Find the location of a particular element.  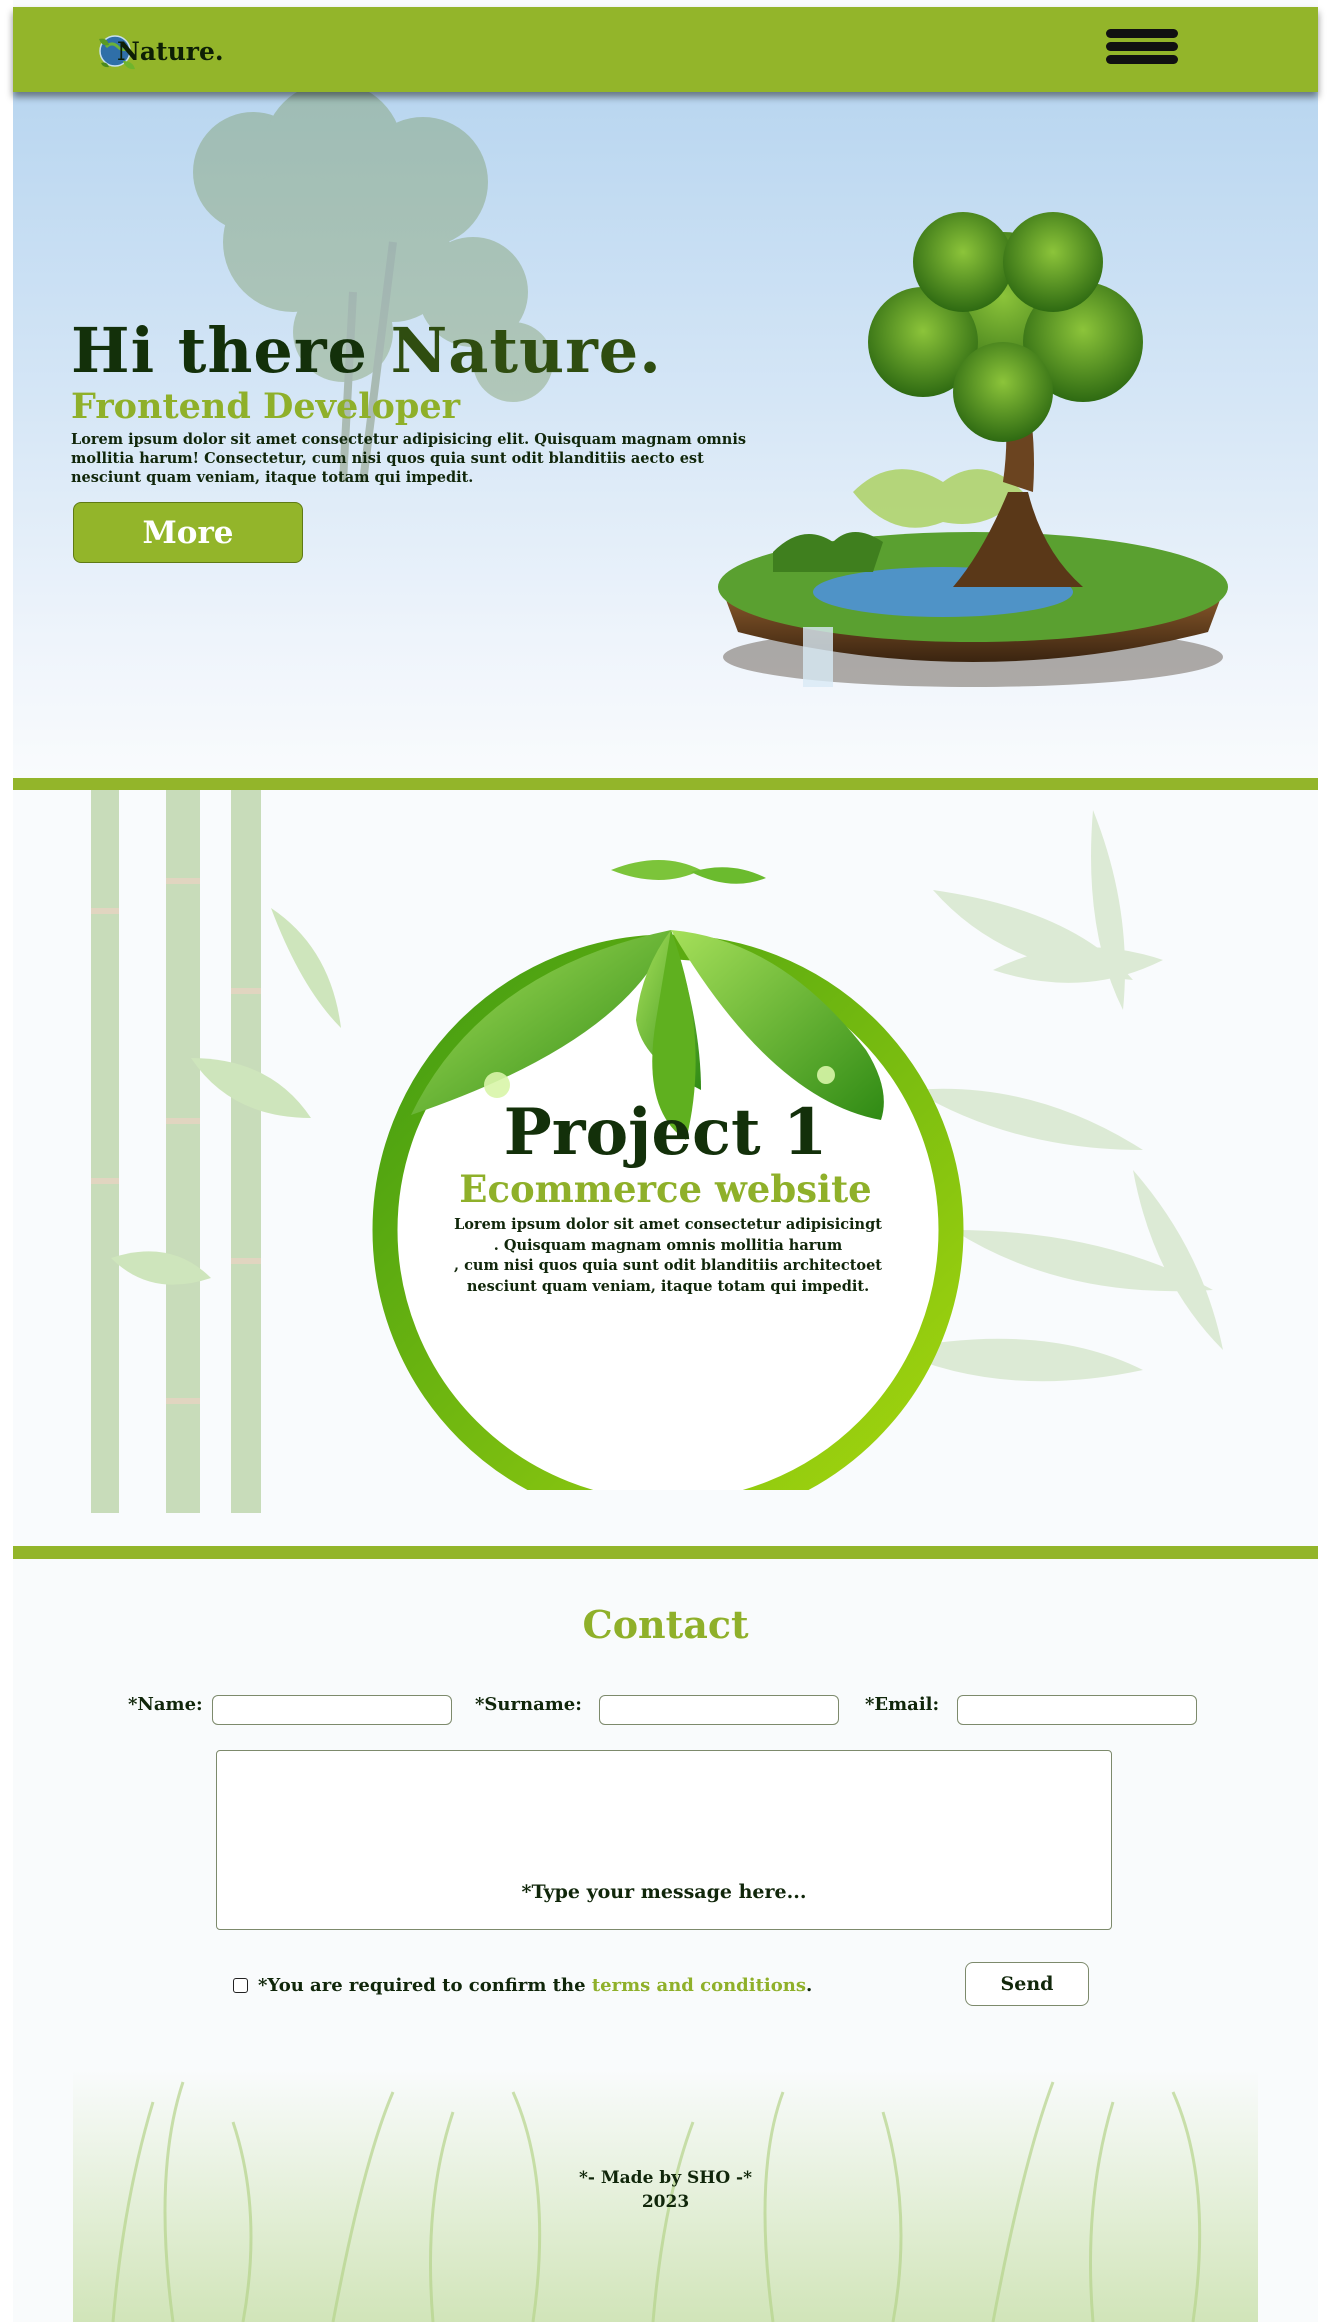

hamburger-menu-button is located at coordinates (1143, 50).